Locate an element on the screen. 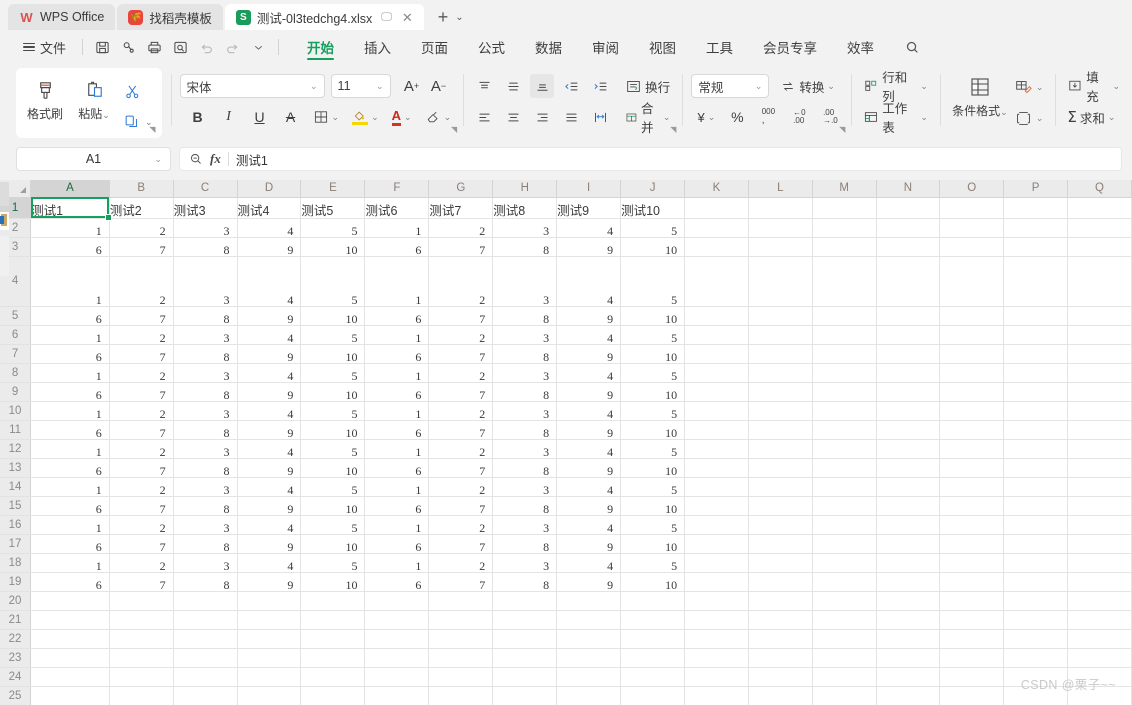  cell-I4: 4 is located at coordinates (589, 281).